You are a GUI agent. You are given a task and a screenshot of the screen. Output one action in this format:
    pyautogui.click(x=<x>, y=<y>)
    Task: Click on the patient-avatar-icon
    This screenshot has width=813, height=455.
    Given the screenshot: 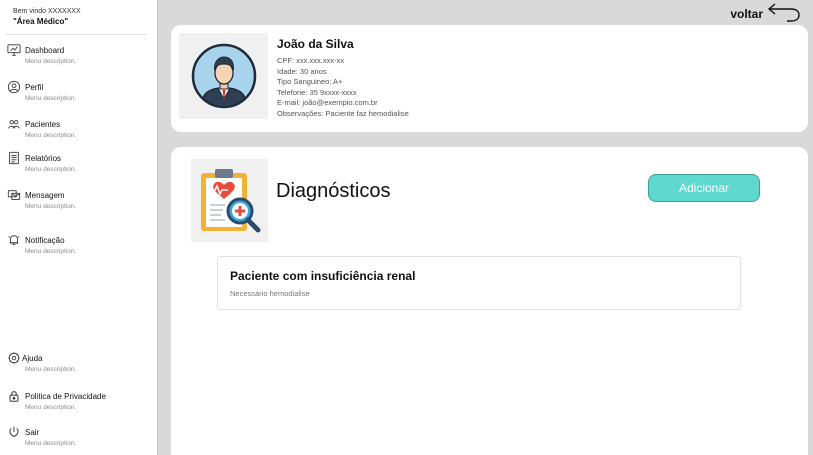 What is the action you would take?
    pyautogui.click(x=223, y=76)
    